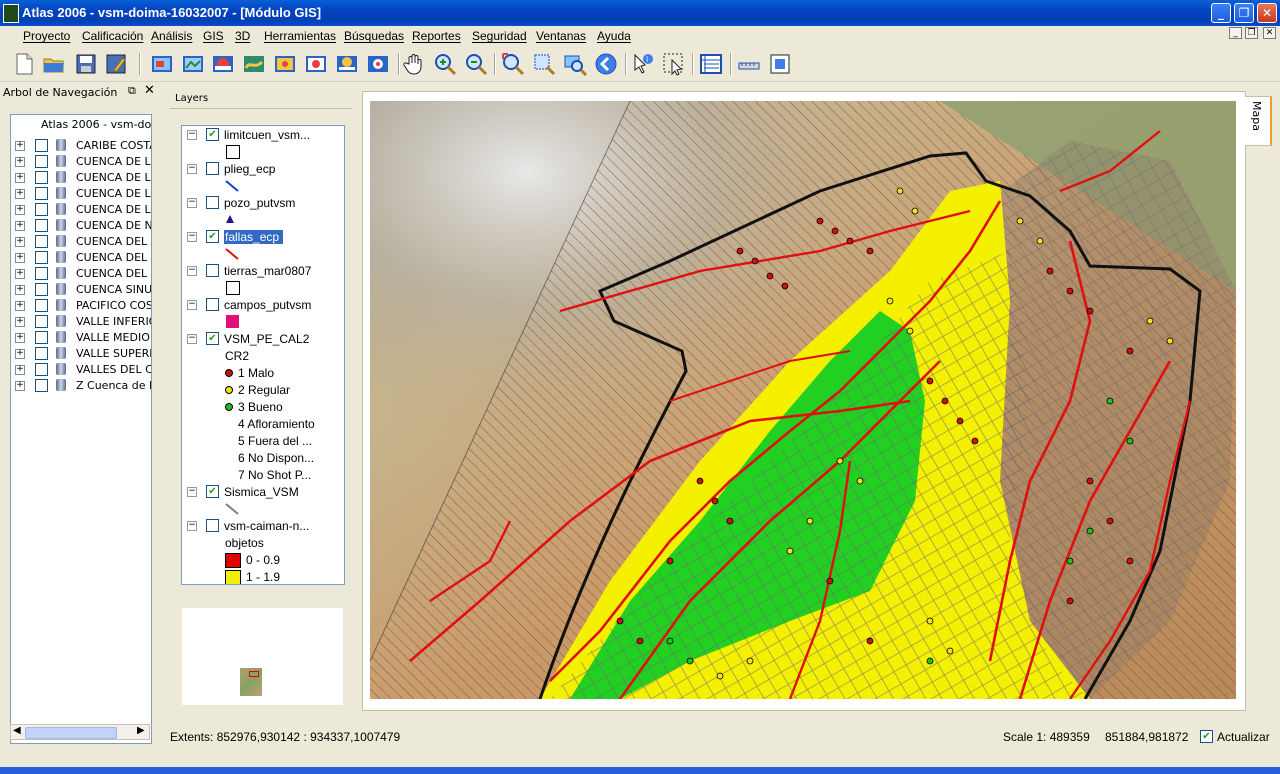 The width and height of the screenshot is (1280, 774). What do you see at coordinates (711, 64) in the screenshot?
I see `attribute-table-icon` at bounding box center [711, 64].